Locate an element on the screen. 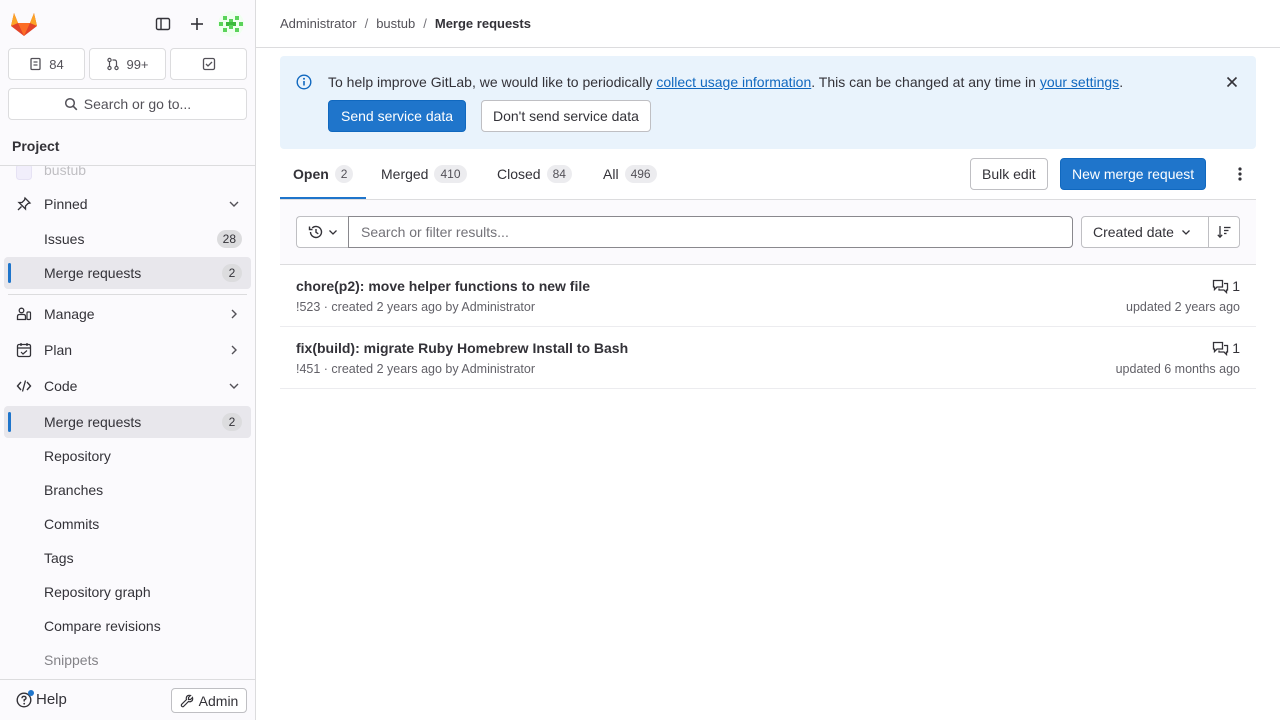 The height and width of the screenshot is (720, 1280). sidebar-item-code-merge-requests: Merge requests 2 is located at coordinates (127, 422).